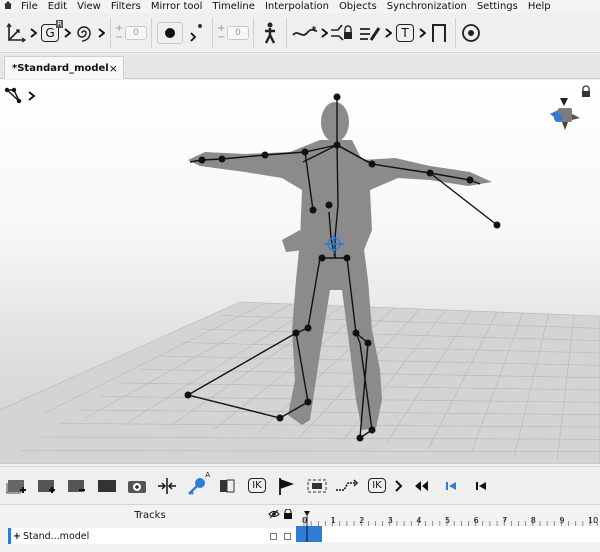 This screenshot has width=600, height=552. Describe the element at coordinates (273, 536) in the screenshot. I see `track-visible-checkbox` at that location.